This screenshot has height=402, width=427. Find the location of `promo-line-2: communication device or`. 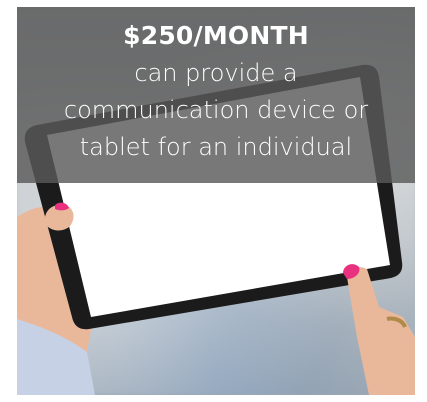

promo-line-2: communication device or is located at coordinates (216, 110).